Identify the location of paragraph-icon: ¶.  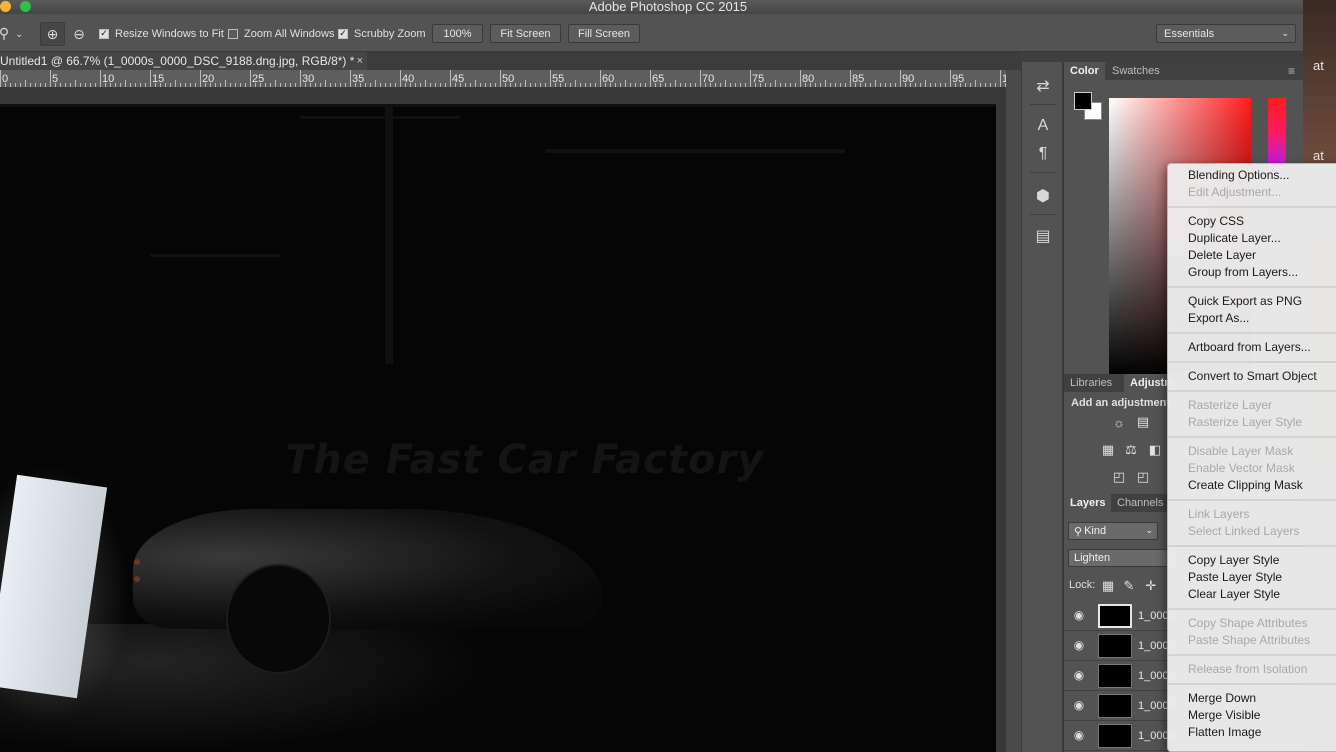
(1043, 154).